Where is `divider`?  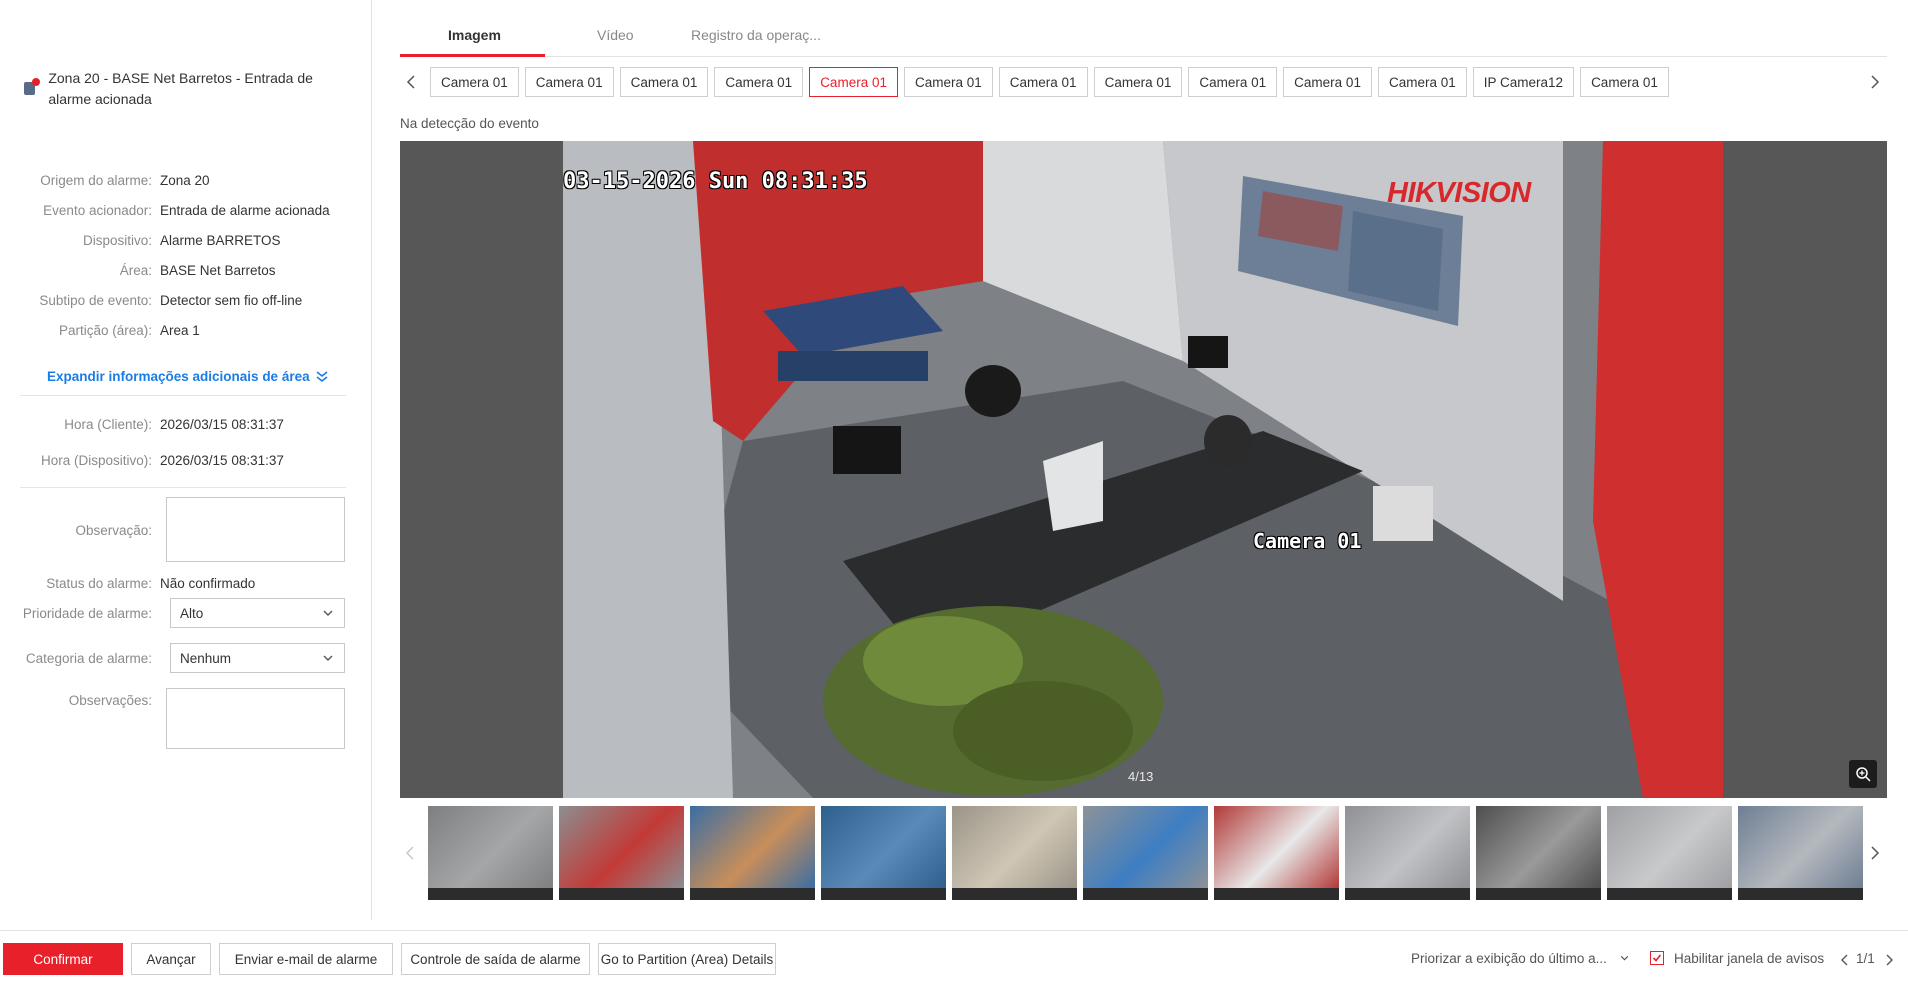
divider is located at coordinates (183, 487).